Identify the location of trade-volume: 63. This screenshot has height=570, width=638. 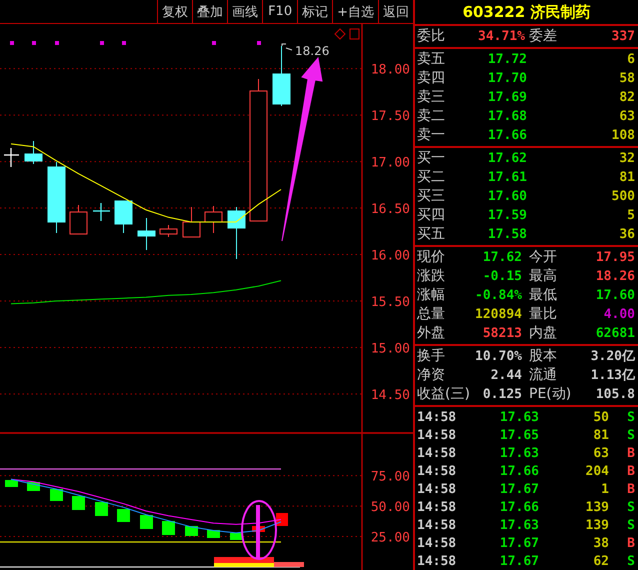
(601, 454).